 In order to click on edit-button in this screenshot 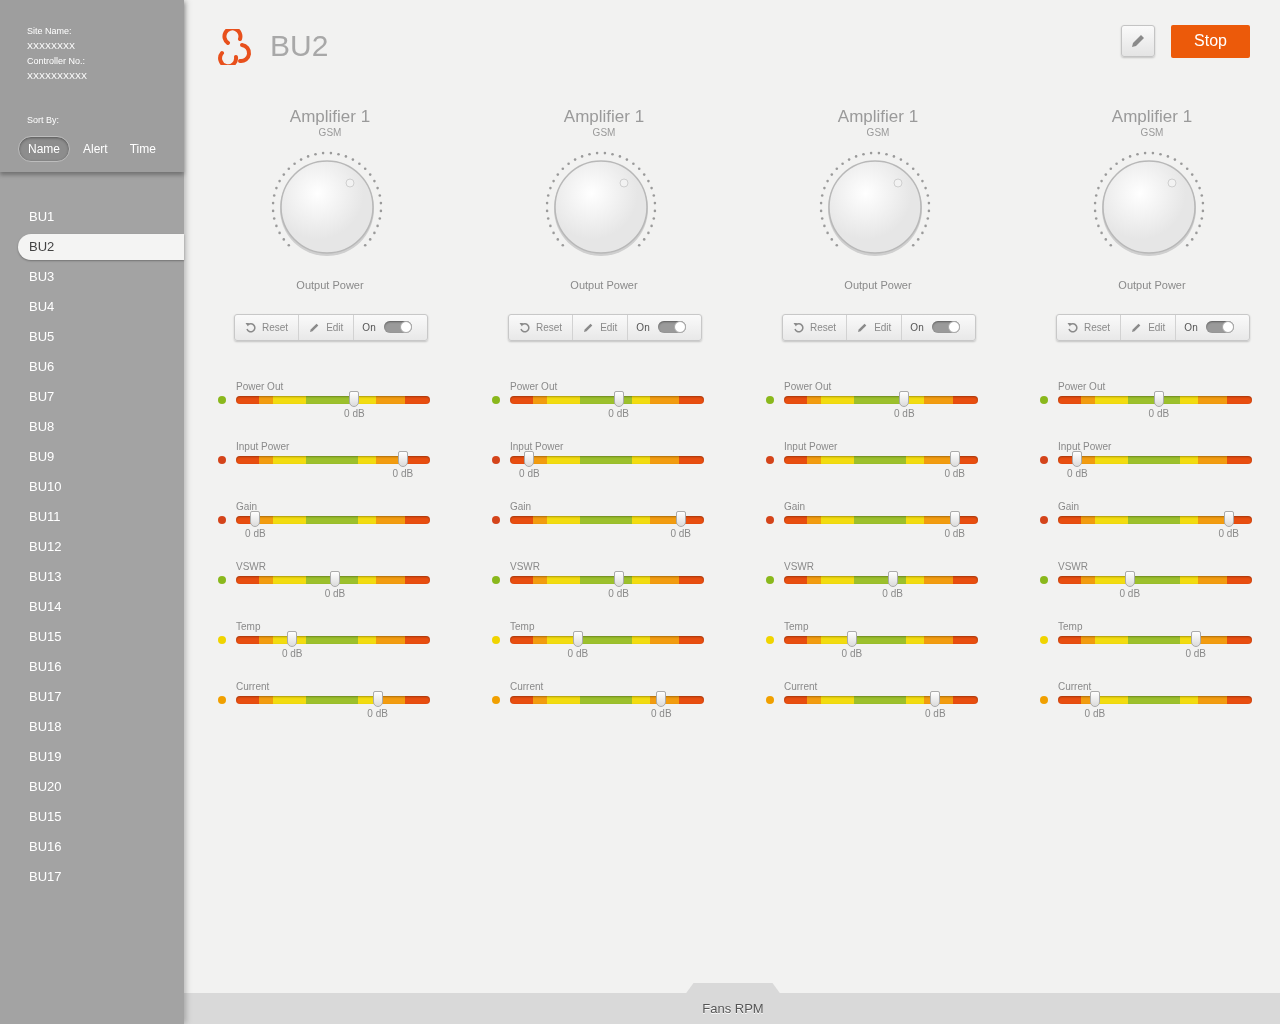, I will do `click(1138, 41)`.